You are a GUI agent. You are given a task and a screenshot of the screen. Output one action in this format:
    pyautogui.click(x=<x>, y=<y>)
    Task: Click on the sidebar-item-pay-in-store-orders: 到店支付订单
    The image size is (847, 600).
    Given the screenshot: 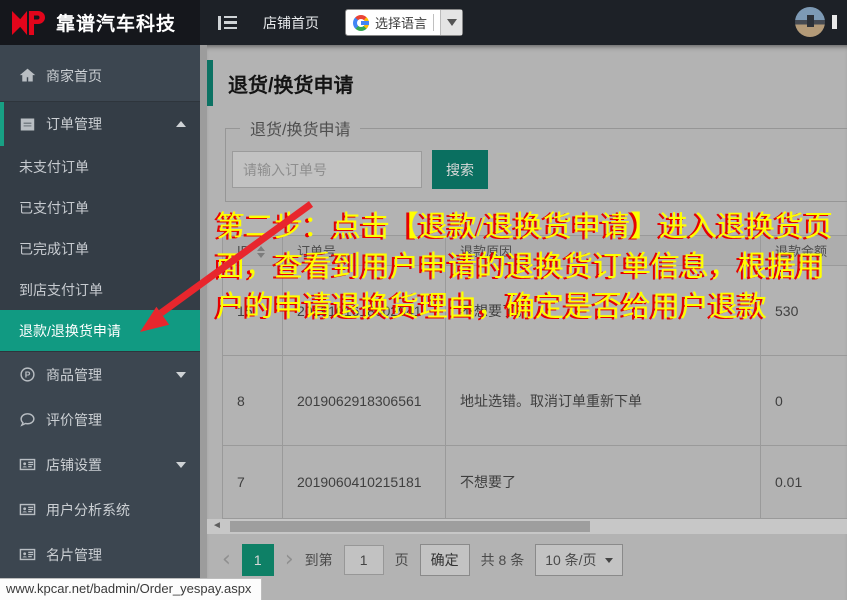 What is the action you would take?
    pyautogui.click(x=100, y=289)
    